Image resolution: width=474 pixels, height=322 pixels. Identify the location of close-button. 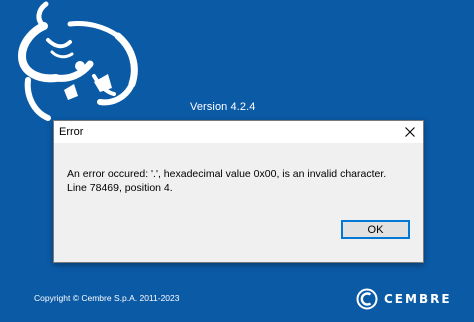
(410, 132).